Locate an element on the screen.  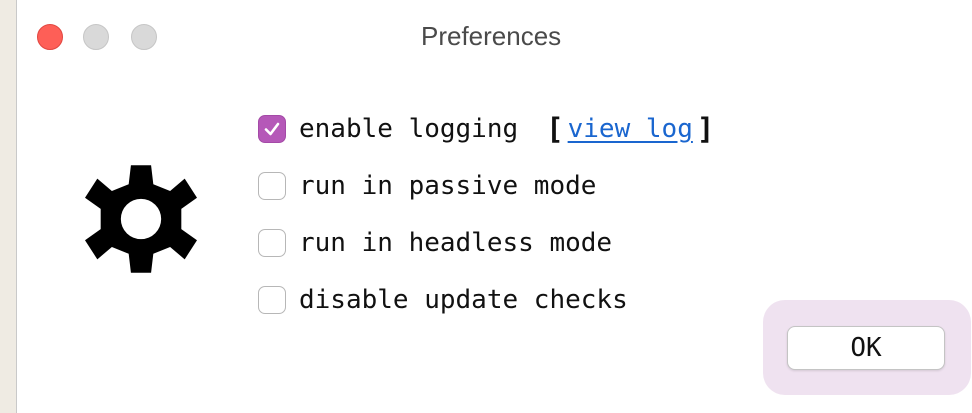
disable-update-checks-label: disable update checks is located at coordinates (463, 300).